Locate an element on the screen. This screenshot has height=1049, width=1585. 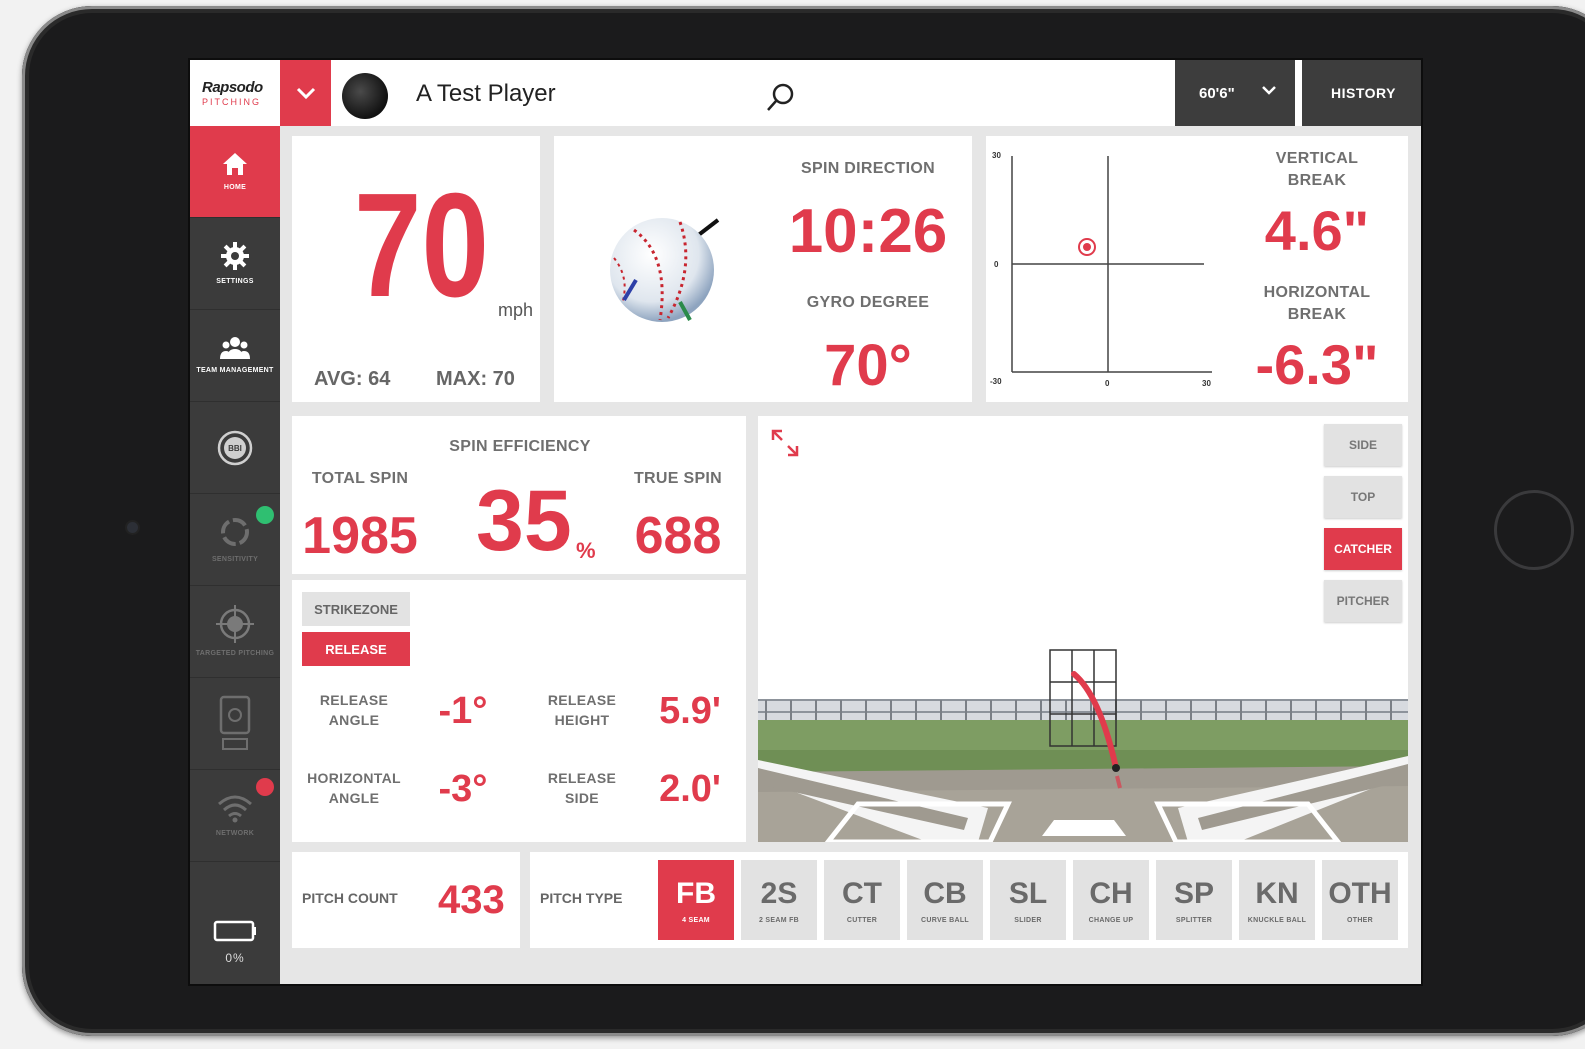
sidebar-item-network: NETWORK is located at coordinates (235, 816).